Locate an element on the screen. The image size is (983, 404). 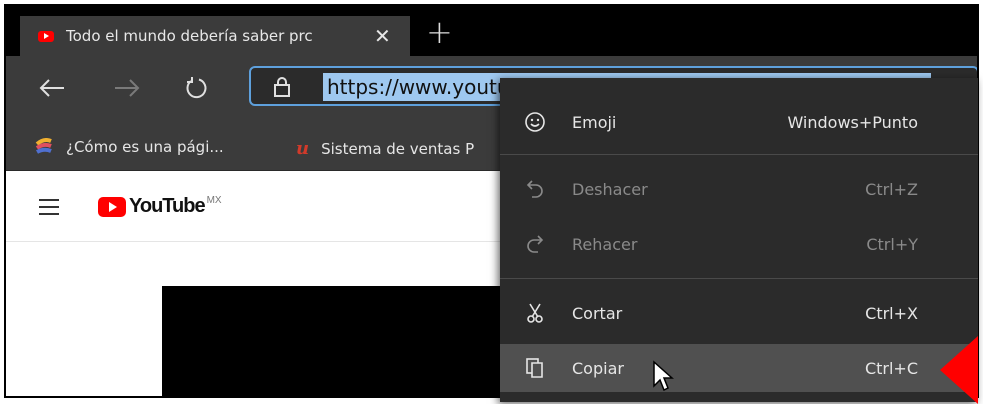
tab-youtube: Todo el mundo debería saber prc ✕ is located at coordinates (215, 36).